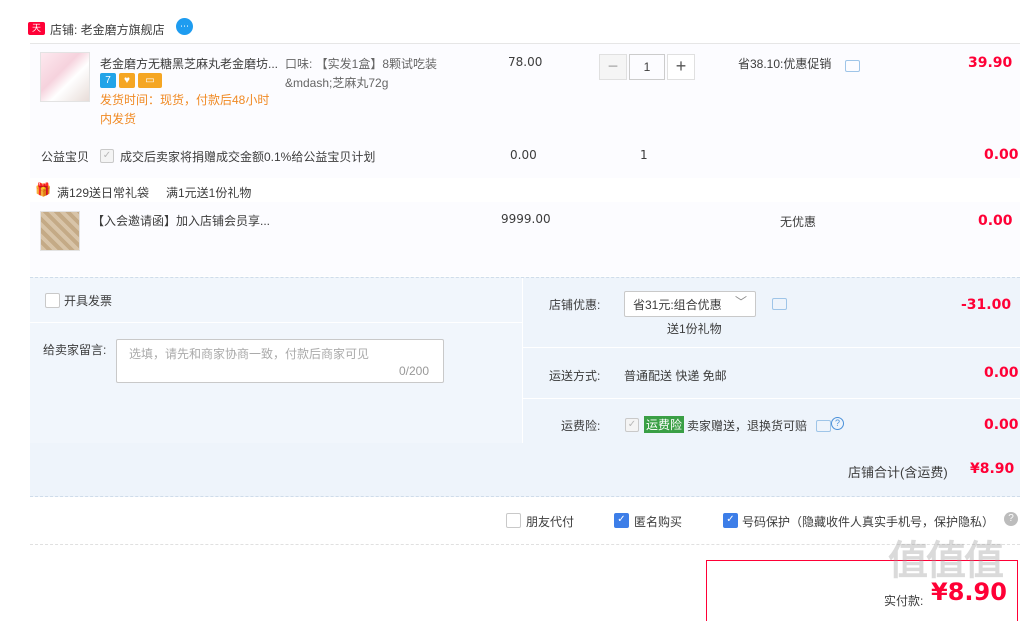 The width and height of the screenshot is (1035, 621). I want to click on payment-label: 实付款:, so click(904, 601).